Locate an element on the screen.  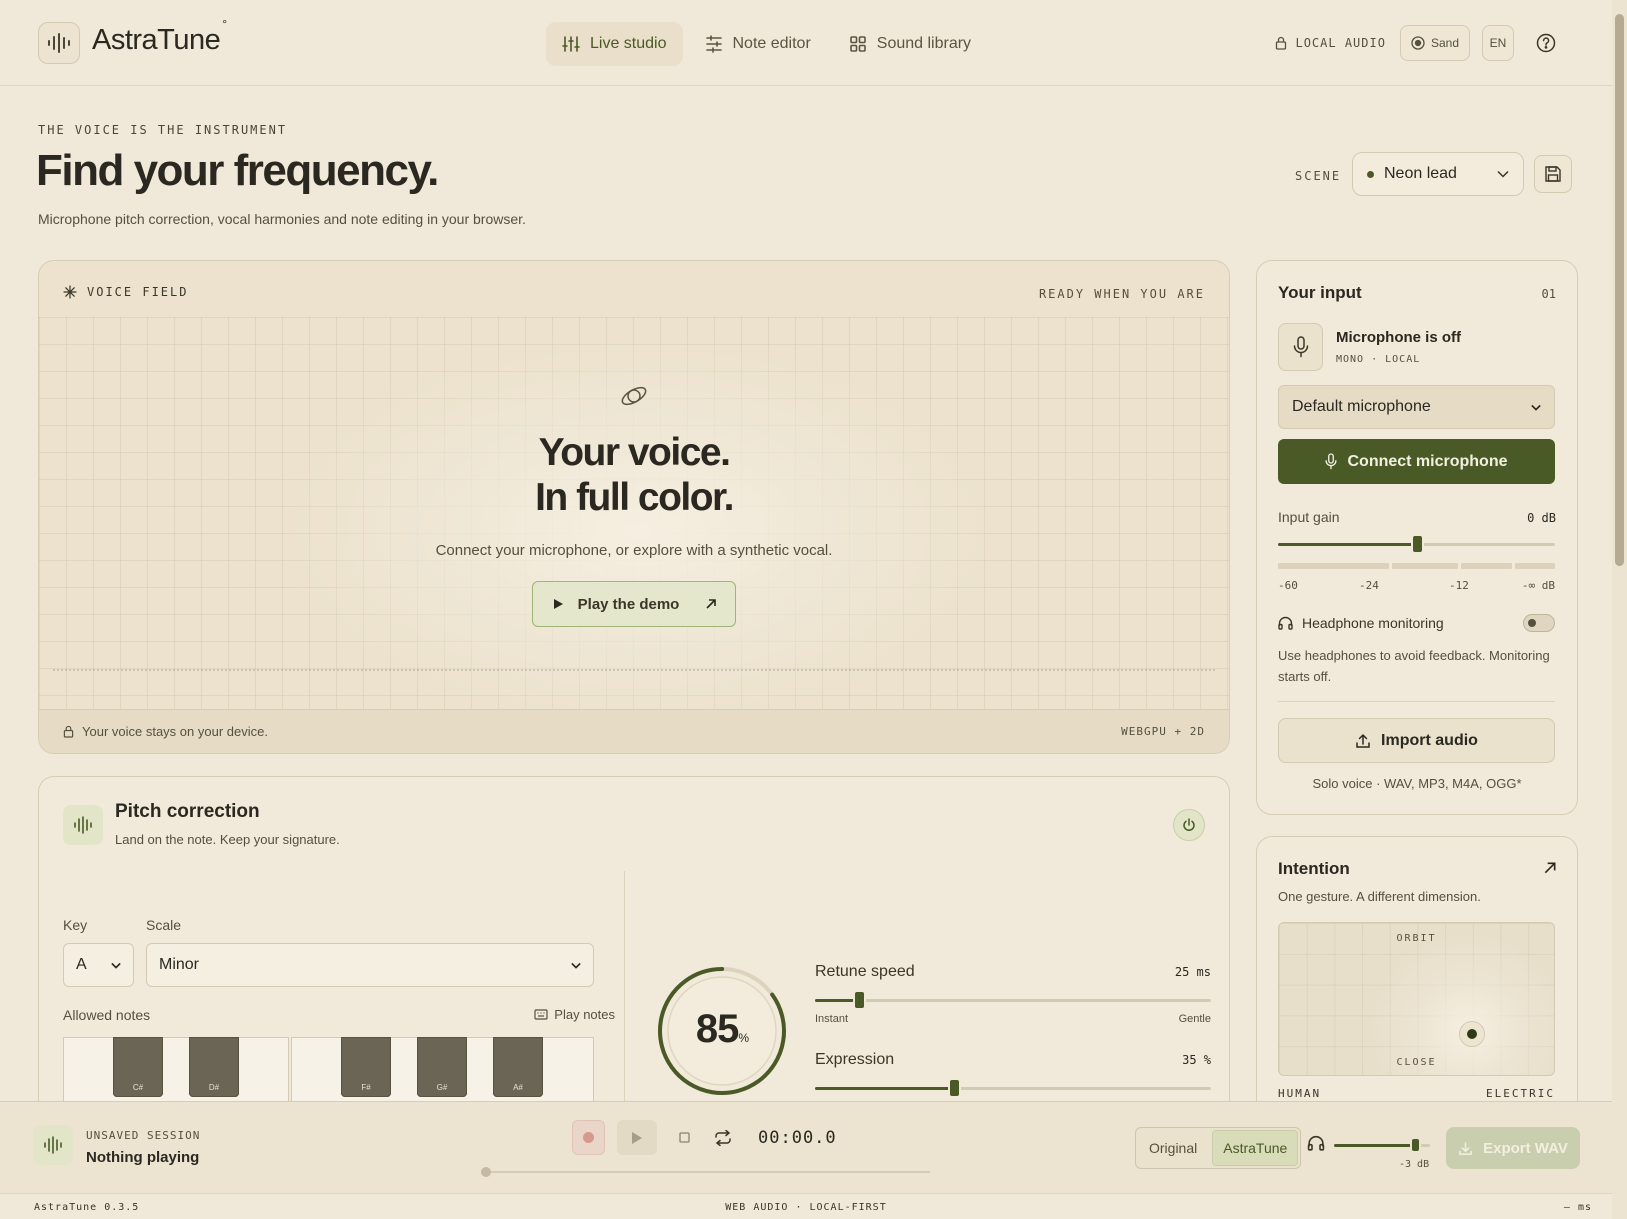
scene-value: Neon lead is located at coordinates (1420, 173).